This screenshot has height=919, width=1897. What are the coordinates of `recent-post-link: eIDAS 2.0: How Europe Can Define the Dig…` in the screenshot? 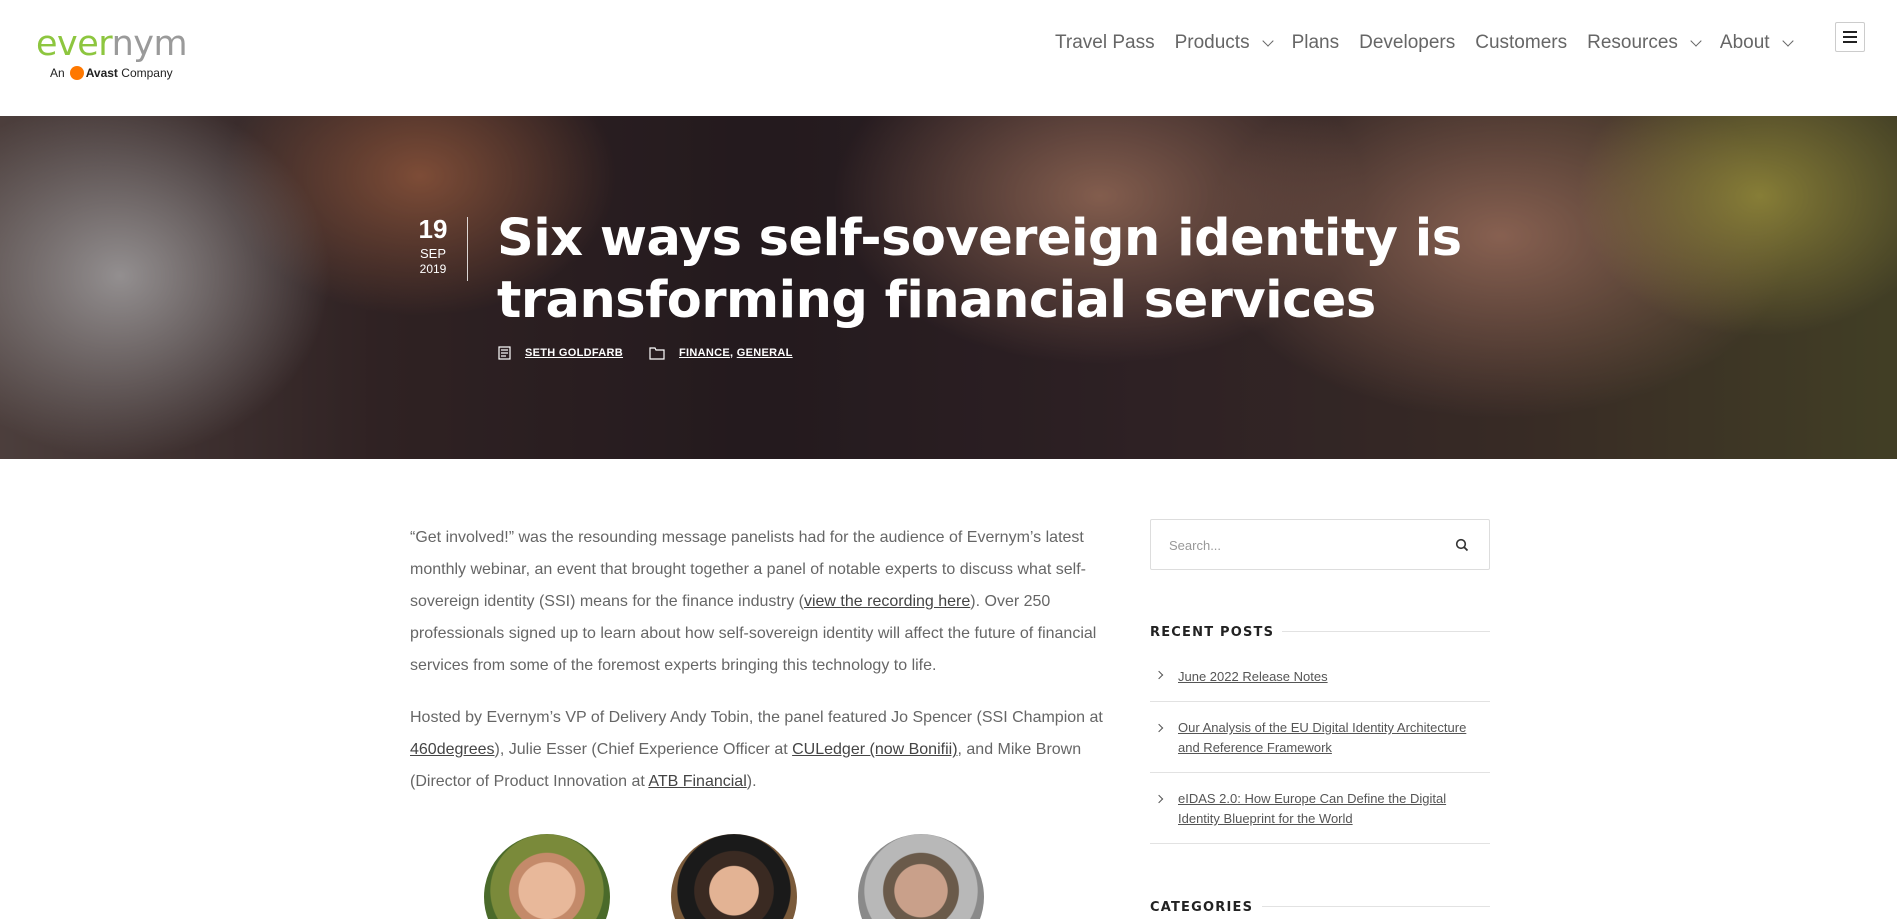 It's located at (1312, 808).